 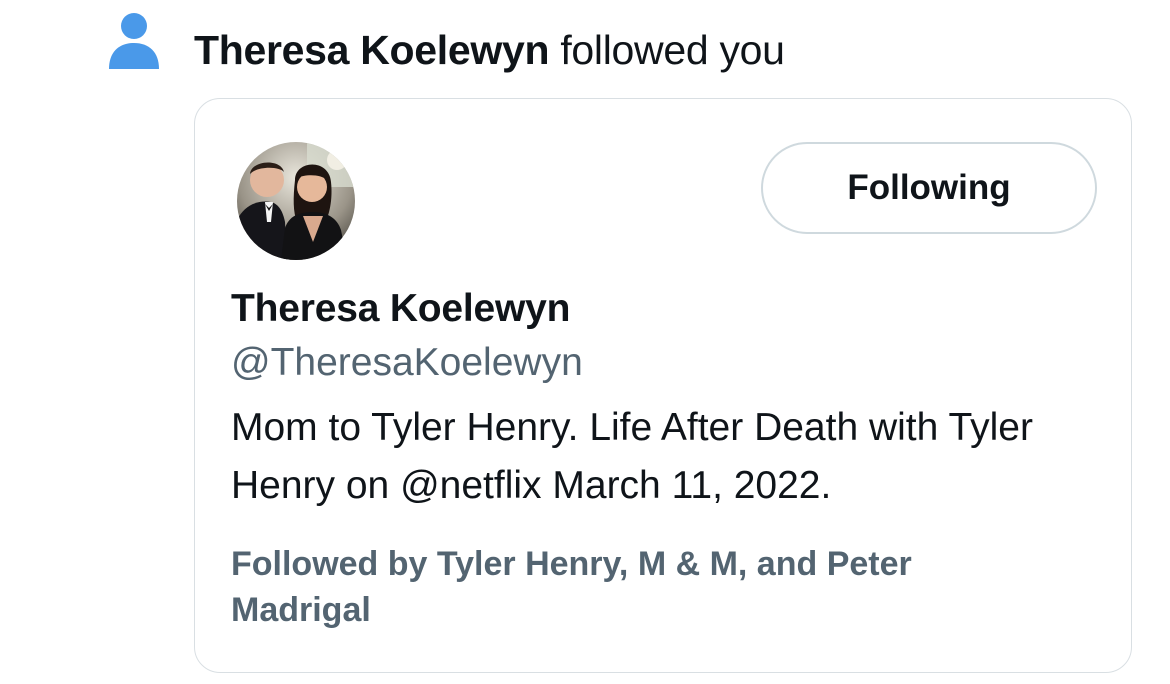 I want to click on username-handle: @TheresaKoelewyn, so click(x=407, y=363).